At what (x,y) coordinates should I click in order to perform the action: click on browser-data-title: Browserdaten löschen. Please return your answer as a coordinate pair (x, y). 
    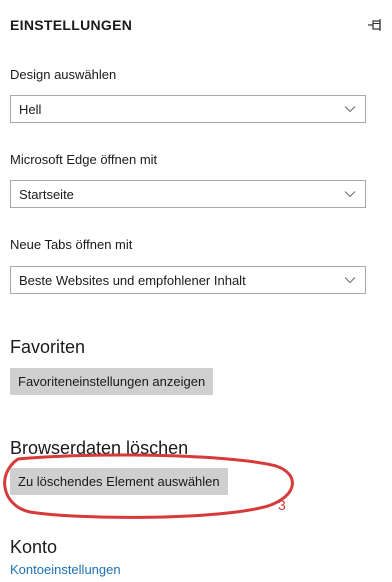
    Looking at the image, I should click on (99, 448).